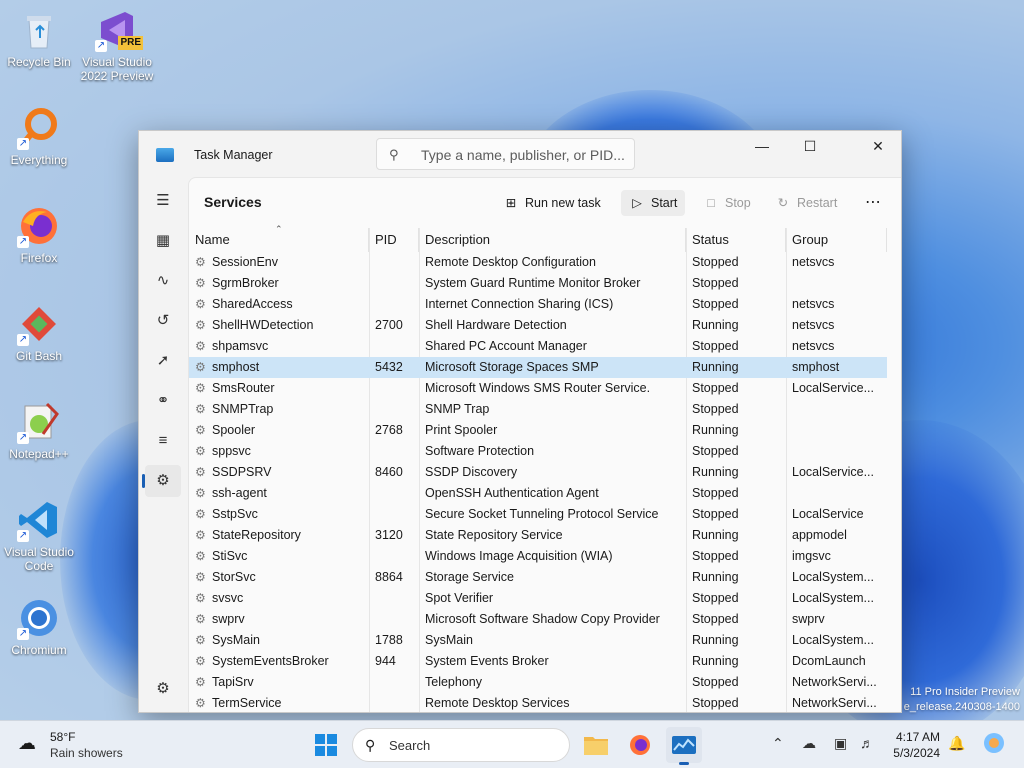 The image size is (1024, 768). I want to click on column-header-pid: PID, so click(394, 240).